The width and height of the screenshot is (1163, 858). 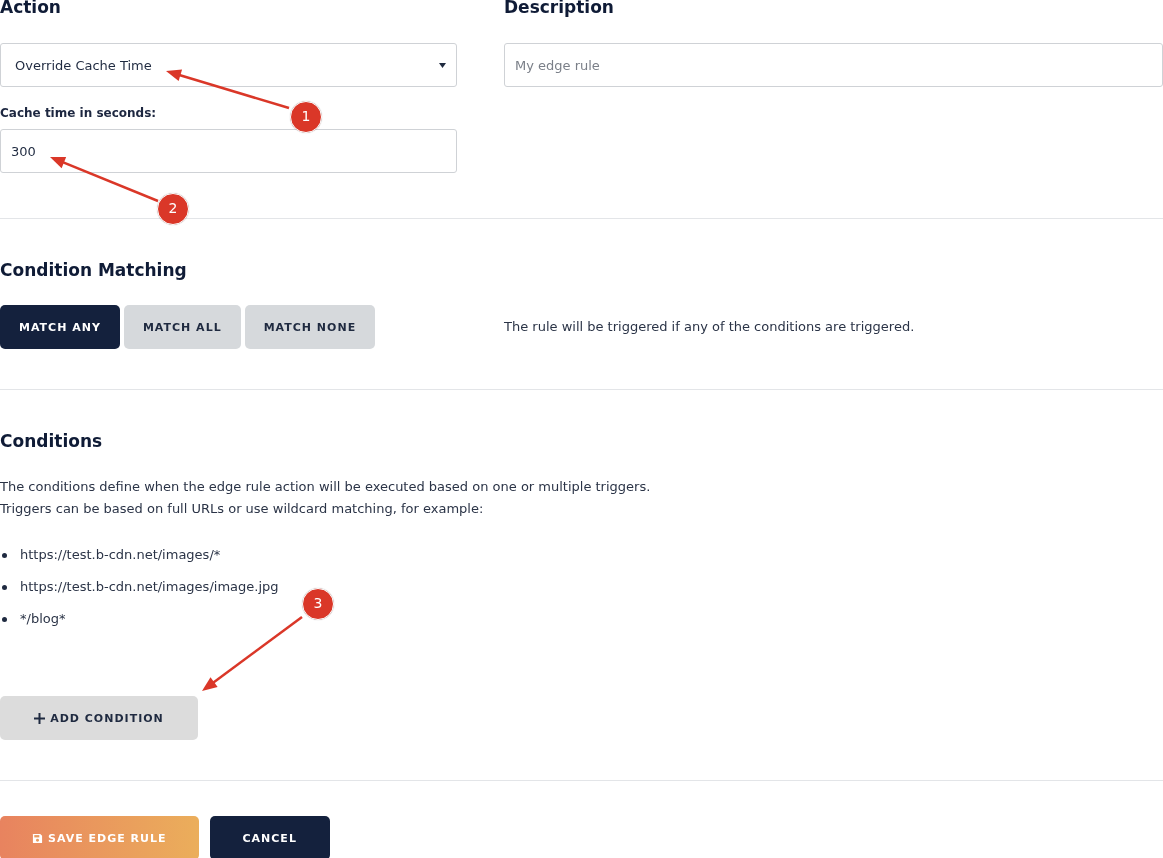 I want to click on add-condition-button: ADD CONDITION, so click(x=99, y=718).